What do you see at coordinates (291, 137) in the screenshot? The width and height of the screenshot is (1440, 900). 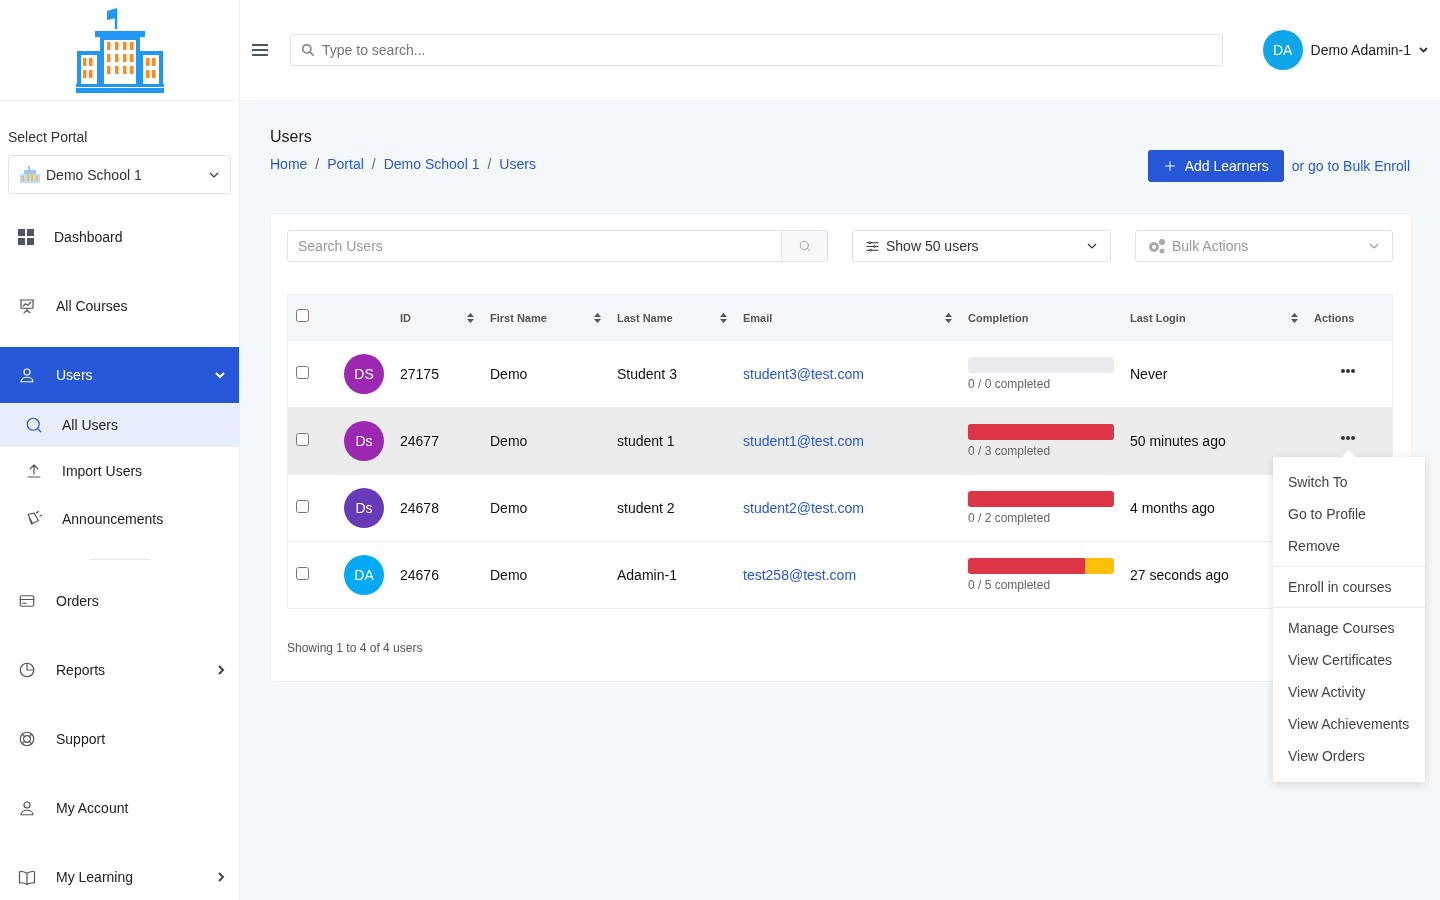 I see `page-title: Users` at bounding box center [291, 137].